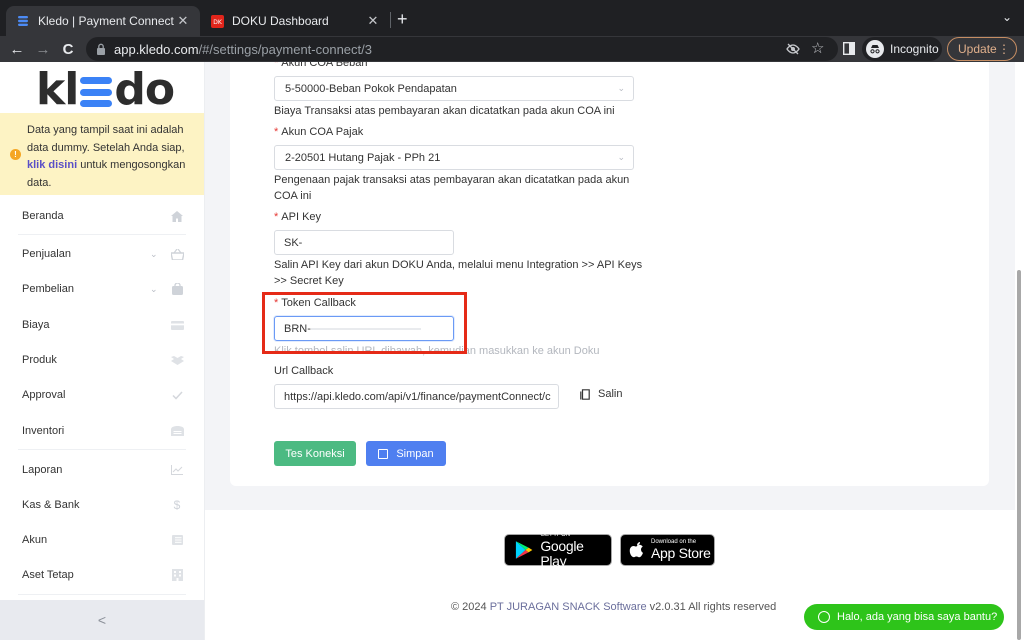 The width and height of the screenshot is (1024, 640). I want to click on new-tab-button: +, so click(402, 19).